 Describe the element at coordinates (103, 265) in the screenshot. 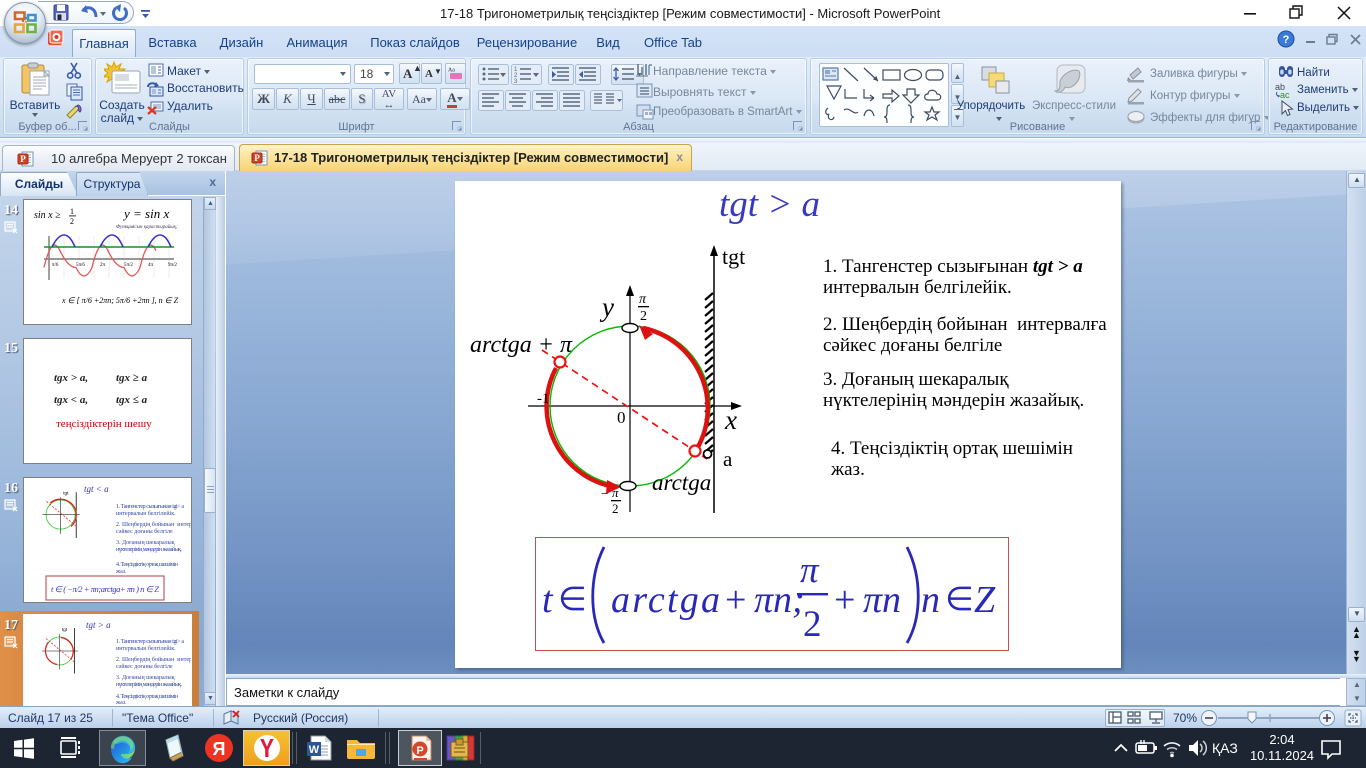

I see `svg-text: 2π` at that location.